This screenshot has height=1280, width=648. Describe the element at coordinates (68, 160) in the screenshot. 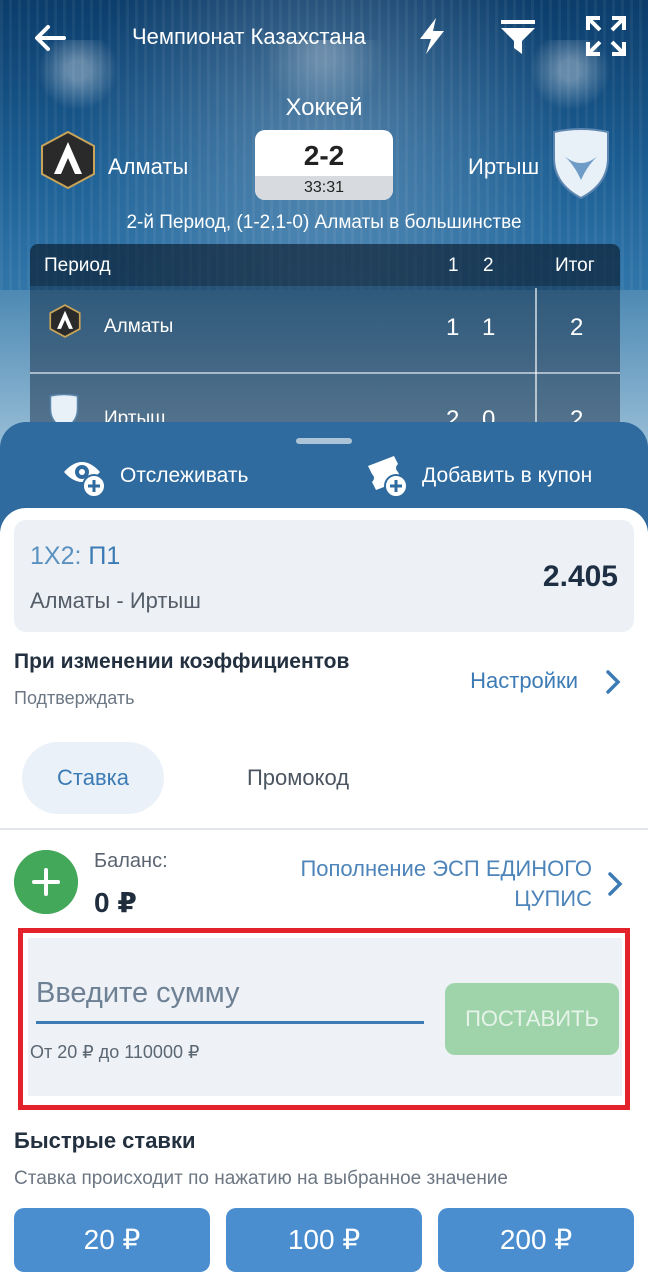

I see `almaty-logo-icon` at that location.